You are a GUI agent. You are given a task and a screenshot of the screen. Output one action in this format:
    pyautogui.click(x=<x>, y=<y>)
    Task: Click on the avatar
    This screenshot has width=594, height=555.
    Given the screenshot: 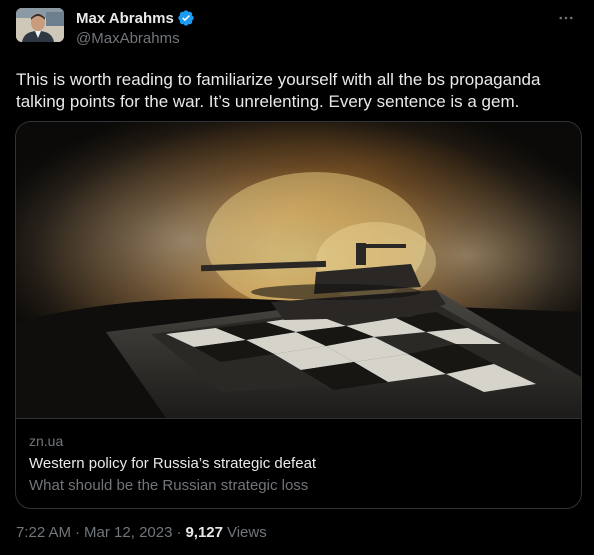 What is the action you would take?
    pyautogui.click(x=40, y=25)
    